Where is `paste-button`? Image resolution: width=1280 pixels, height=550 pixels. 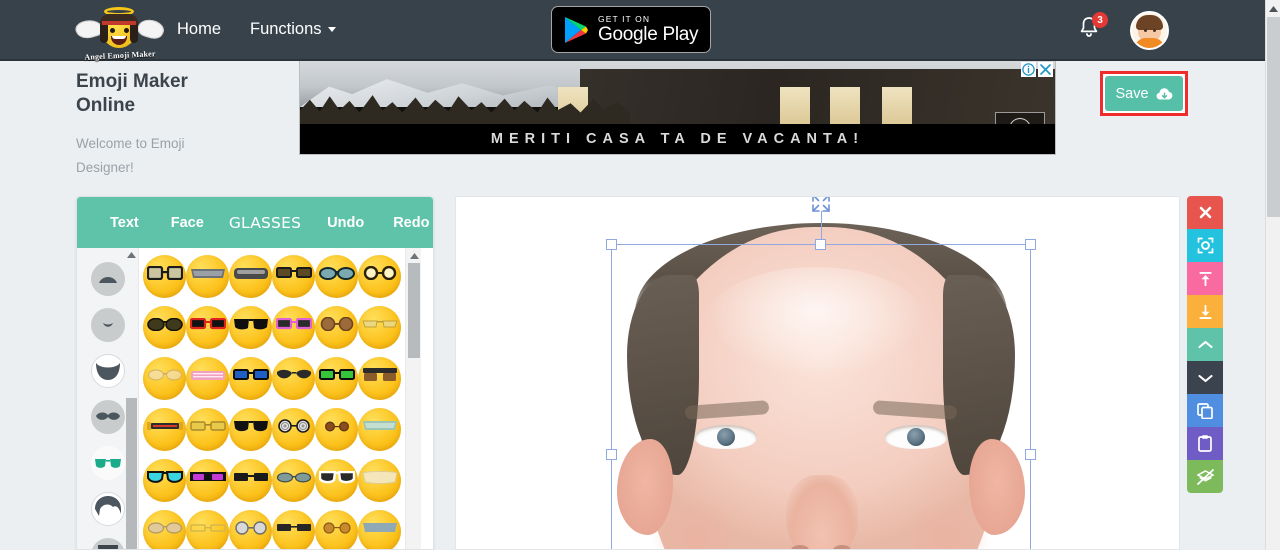
paste-button is located at coordinates (1205, 443).